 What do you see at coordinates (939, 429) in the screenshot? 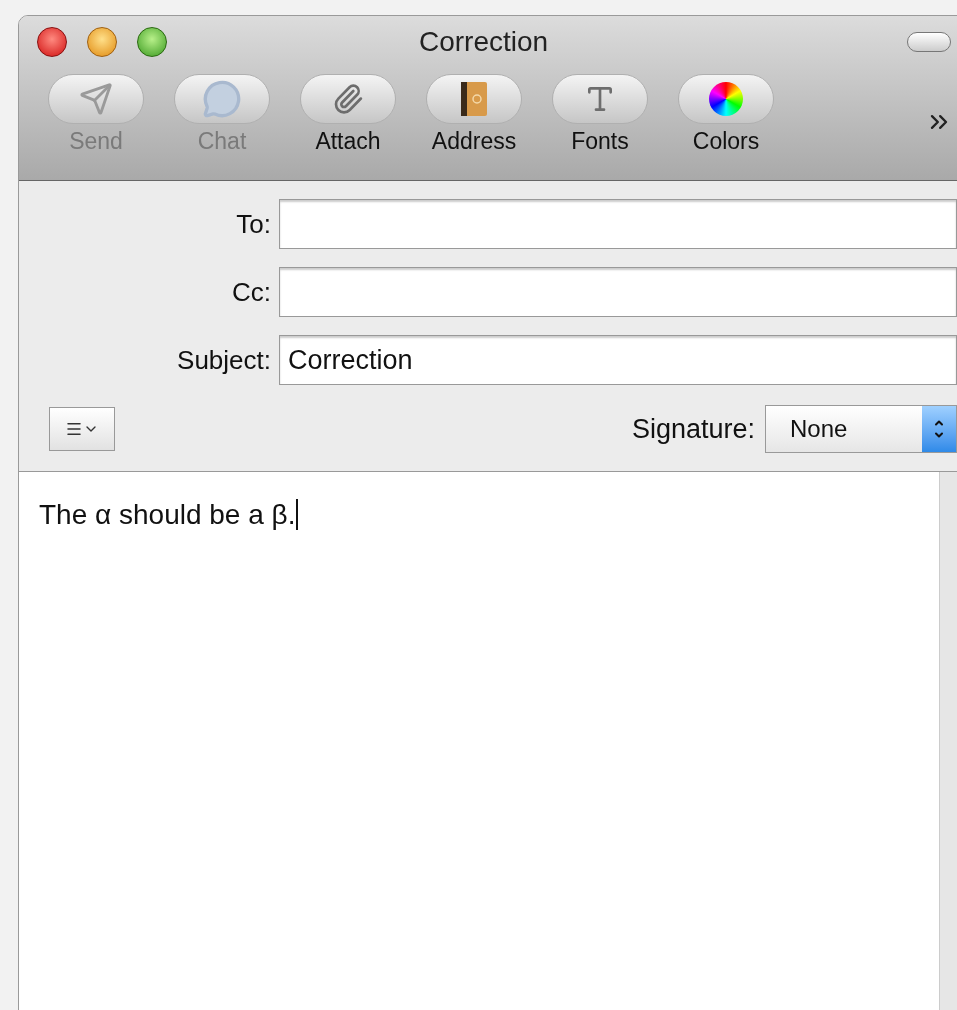
I see `stepper-icon` at bounding box center [939, 429].